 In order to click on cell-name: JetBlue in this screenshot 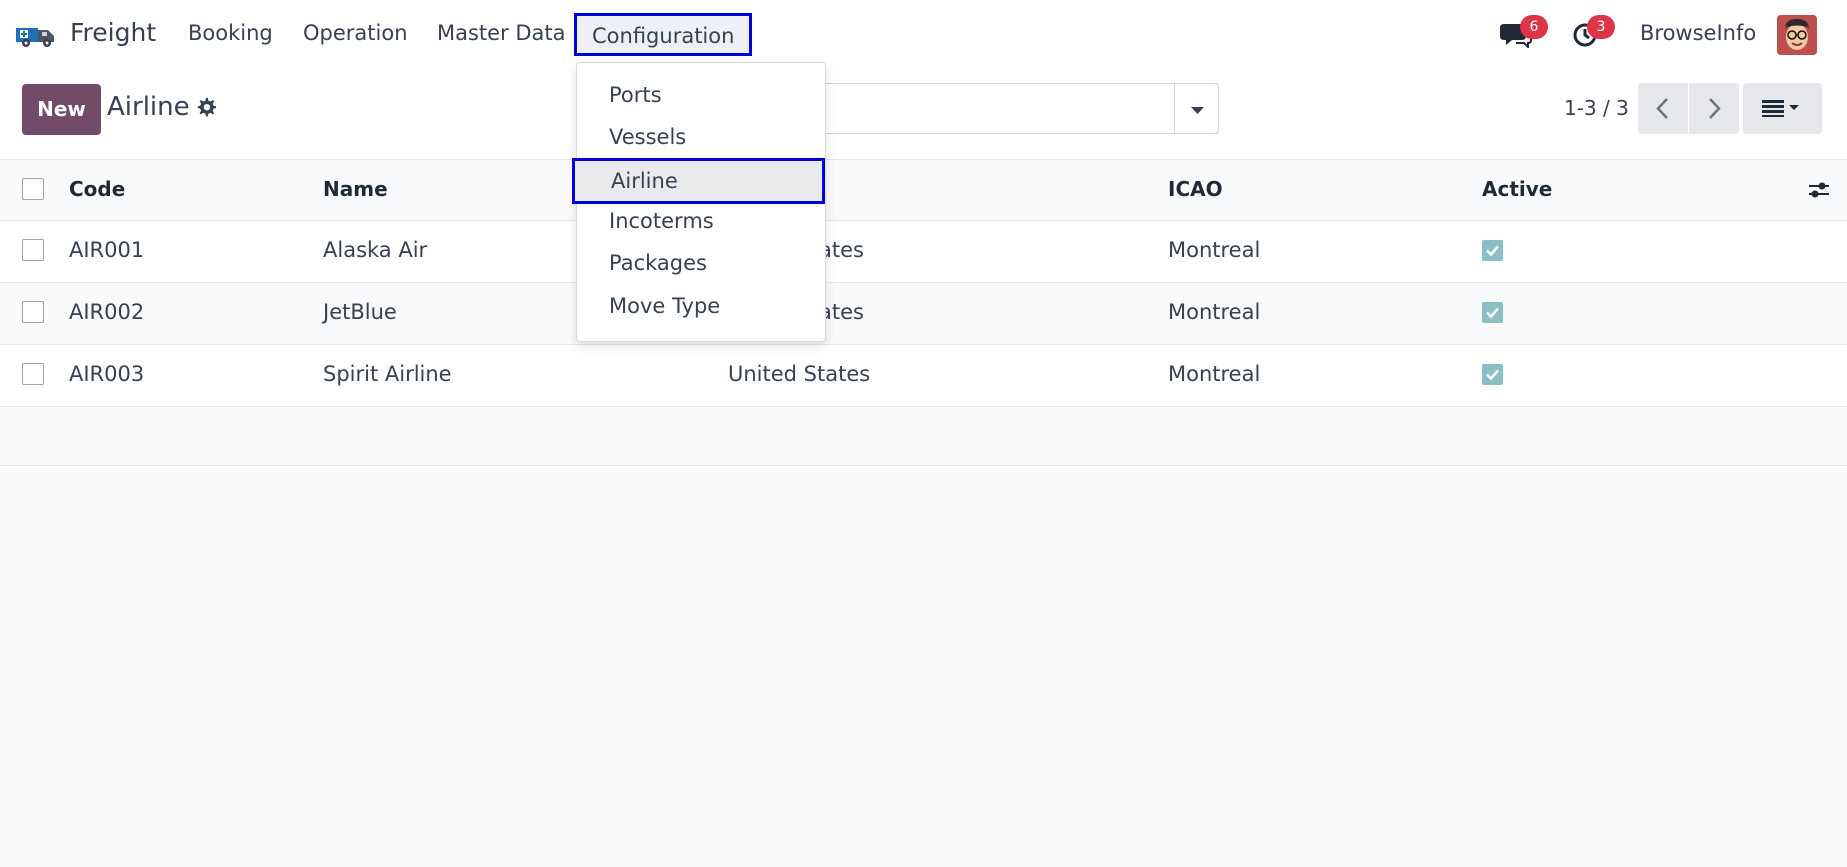, I will do `click(360, 312)`.